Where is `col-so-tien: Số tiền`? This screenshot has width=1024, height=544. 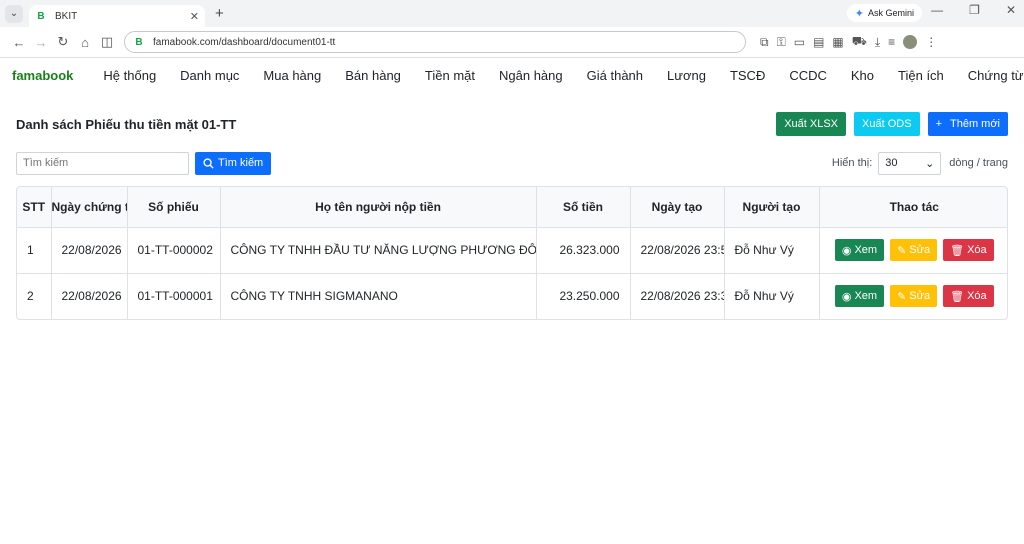
col-so-tien: Số tiền is located at coordinates (583, 207).